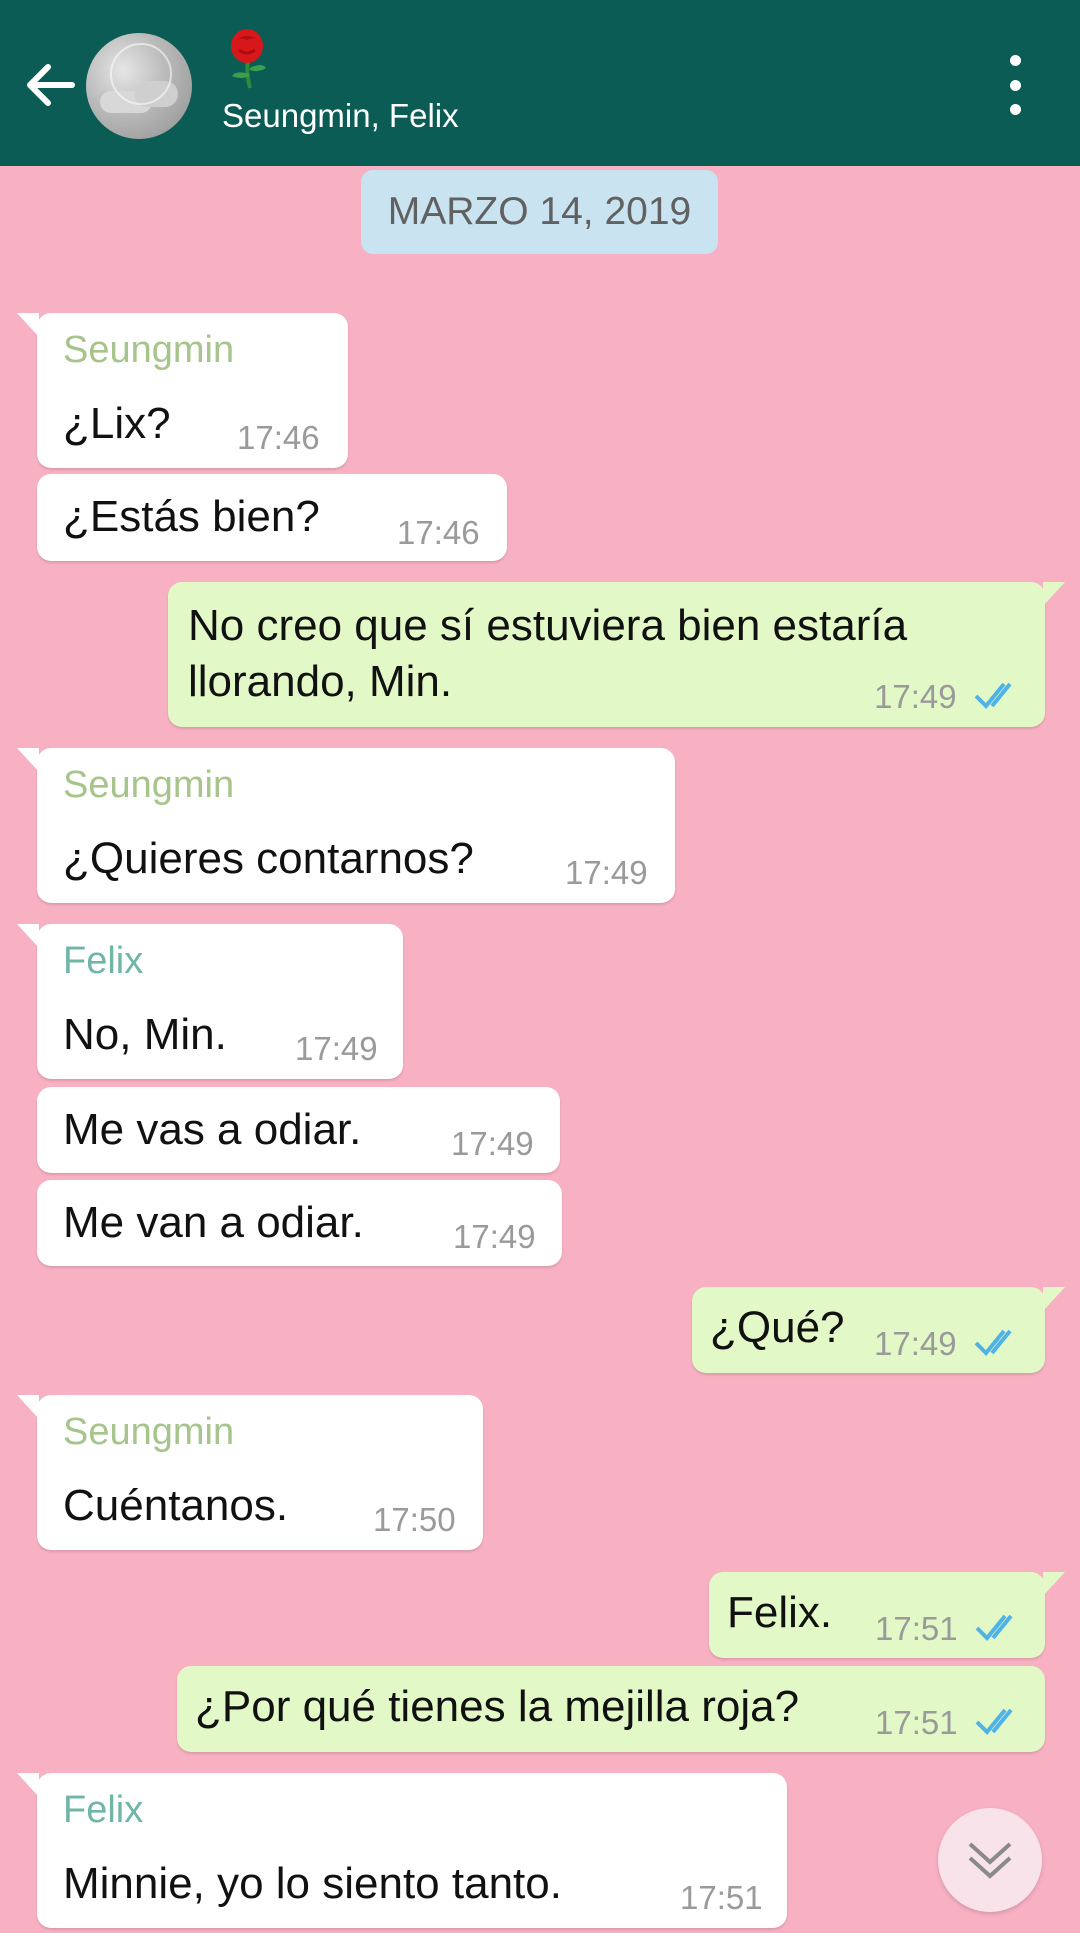 The height and width of the screenshot is (1933, 1080). What do you see at coordinates (497, 1706) in the screenshot?
I see `message-text: ¿Por qué tienes la mejilla roja?` at bounding box center [497, 1706].